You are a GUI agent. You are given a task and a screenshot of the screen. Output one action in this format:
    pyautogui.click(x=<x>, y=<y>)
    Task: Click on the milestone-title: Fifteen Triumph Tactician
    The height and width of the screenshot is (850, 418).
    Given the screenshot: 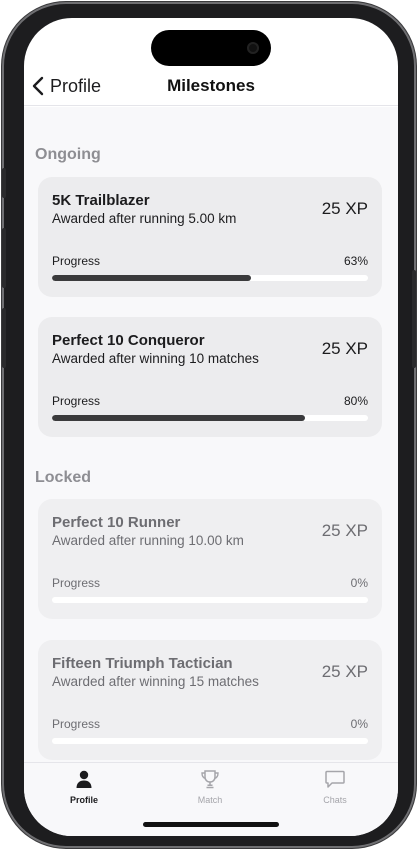 What is the action you would take?
    pyautogui.click(x=142, y=663)
    